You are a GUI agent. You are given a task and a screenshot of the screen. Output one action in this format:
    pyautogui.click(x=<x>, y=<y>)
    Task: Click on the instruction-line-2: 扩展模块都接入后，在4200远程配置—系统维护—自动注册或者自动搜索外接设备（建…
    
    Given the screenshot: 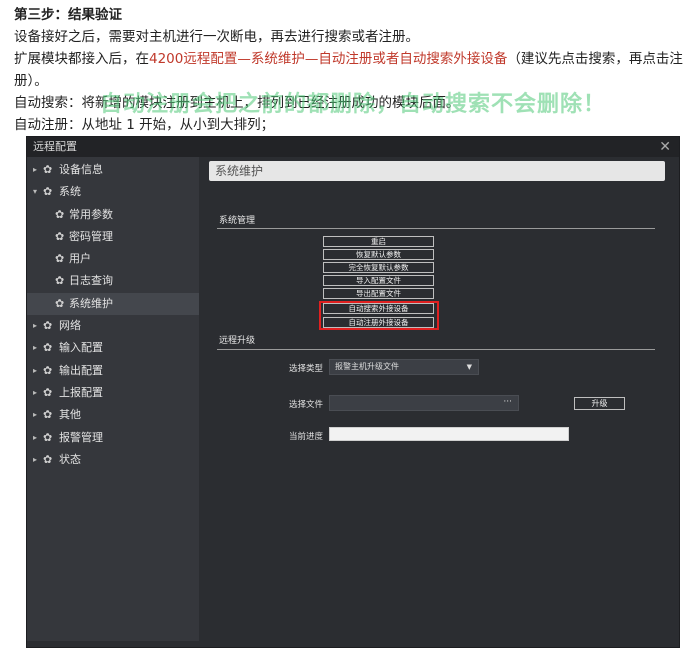 What is the action you would take?
    pyautogui.click(x=354, y=59)
    